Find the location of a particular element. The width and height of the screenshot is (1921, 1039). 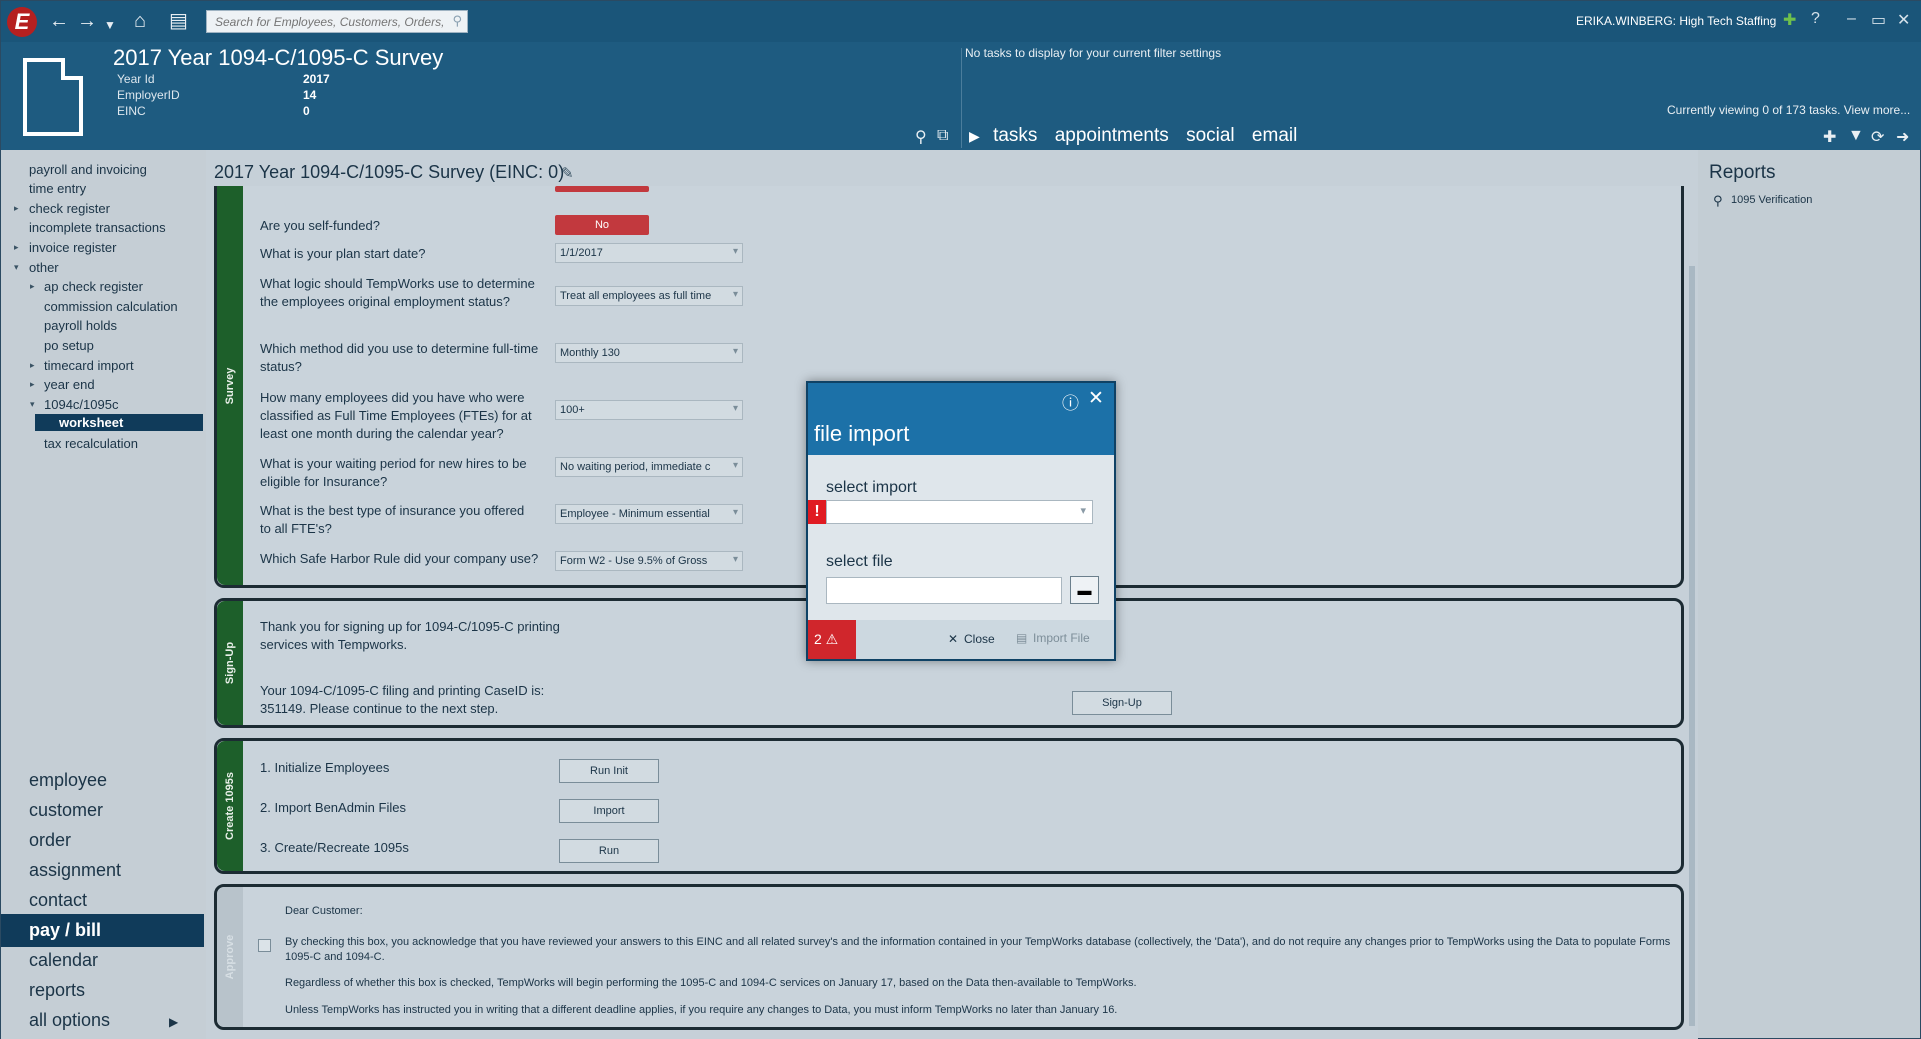

sidebar-item: ap check register is located at coordinates (93, 286).